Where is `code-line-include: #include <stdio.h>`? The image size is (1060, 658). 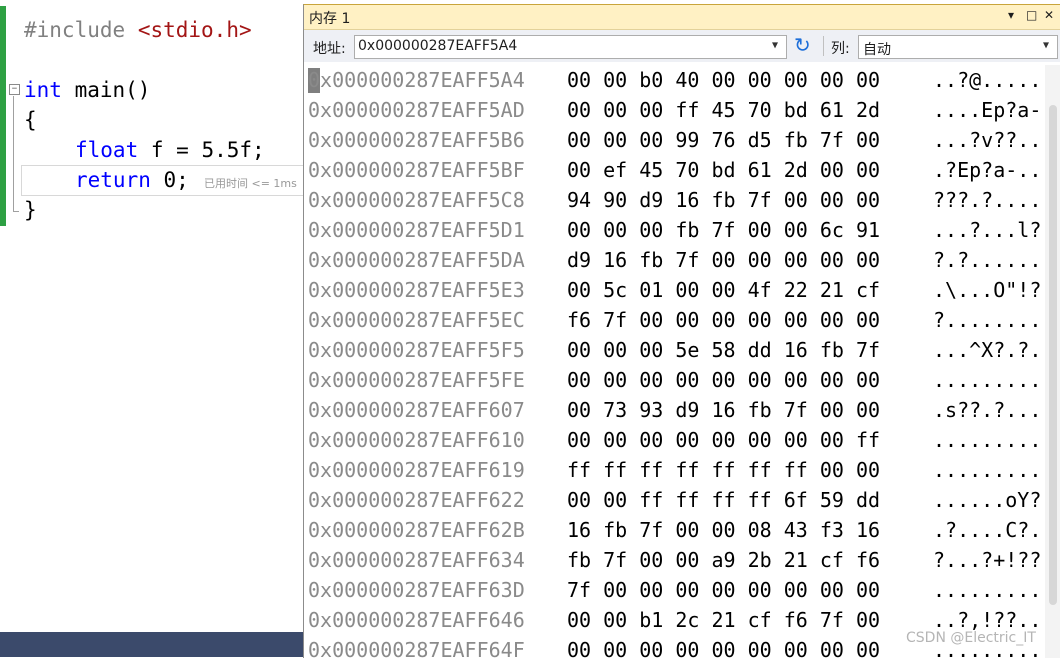
code-line-include: #include <stdio.h> is located at coordinates (138, 30).